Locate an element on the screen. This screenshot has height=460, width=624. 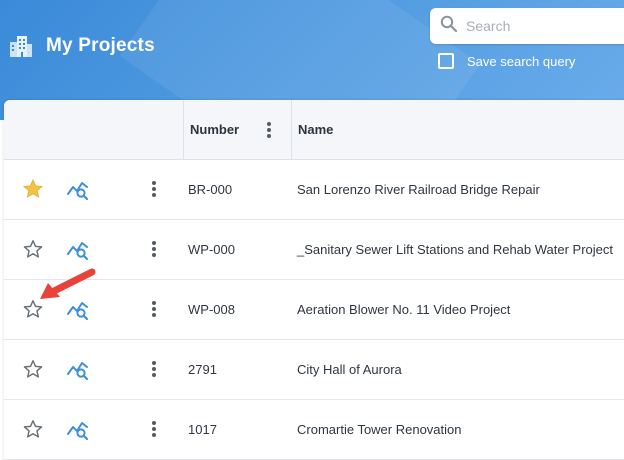
search-box is located at coordinates (527, 26).